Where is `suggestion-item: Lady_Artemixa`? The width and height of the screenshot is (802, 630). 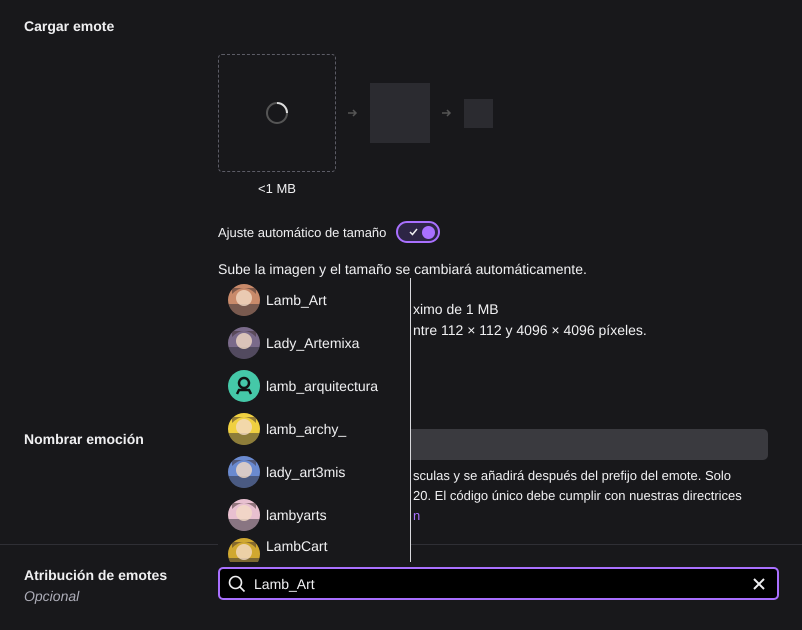 suggestion-item: Lady_Artemixa is located at coordinates (314, 342).